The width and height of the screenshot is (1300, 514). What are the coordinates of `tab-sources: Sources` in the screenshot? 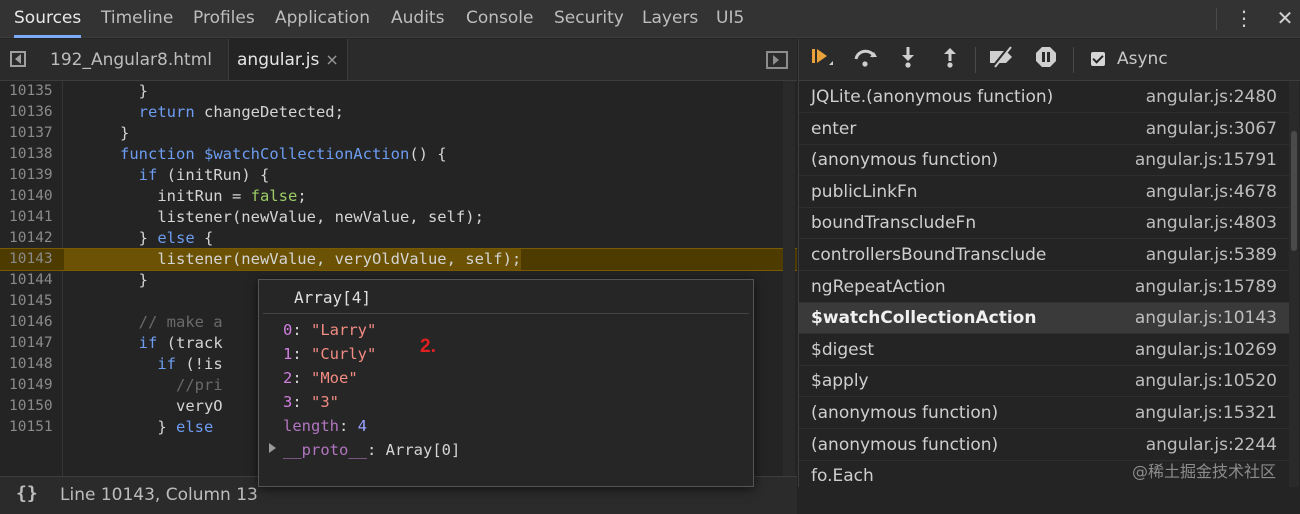 It's located at (48, 19).